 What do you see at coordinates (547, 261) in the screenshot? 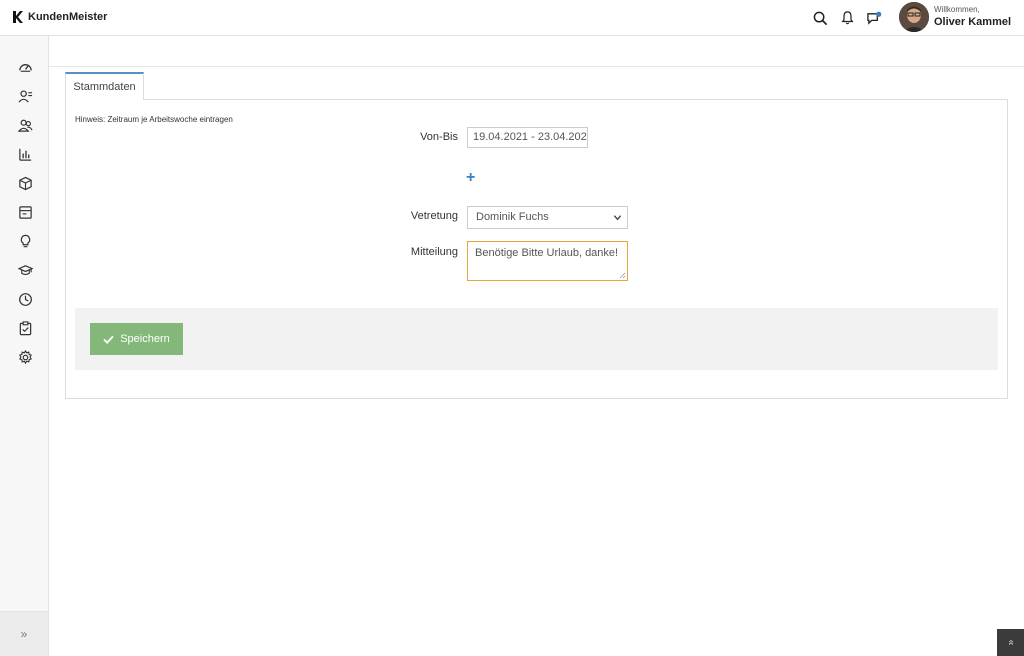
I see `mitteilung-textarea: Benötige Bitte Urlaub, danke!` at bounding box center [547, 261].